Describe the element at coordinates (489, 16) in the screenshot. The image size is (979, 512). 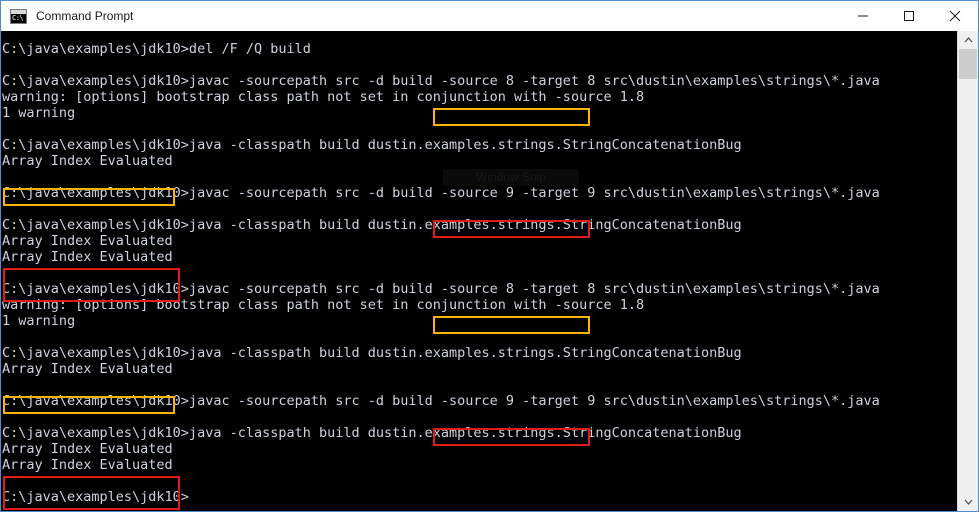
I see `titlebar: C:\ Command Prompt` at that location.